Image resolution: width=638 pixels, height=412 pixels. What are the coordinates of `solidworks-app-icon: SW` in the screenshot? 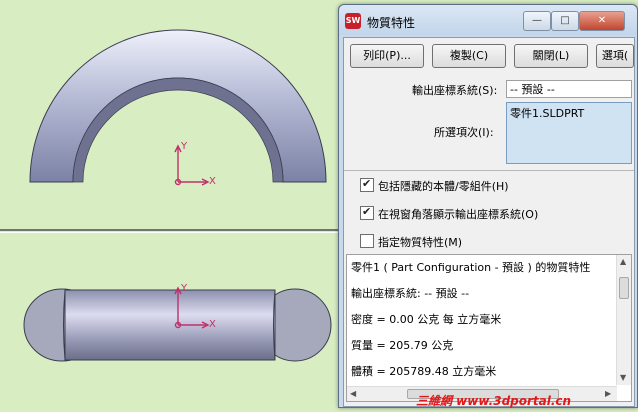 It's located at (353, 21).